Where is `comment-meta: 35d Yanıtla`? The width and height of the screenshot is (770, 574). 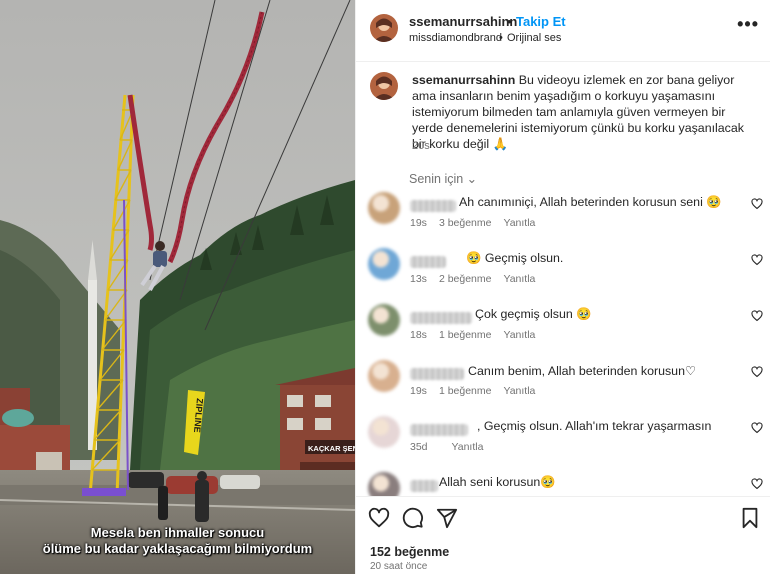
comment-meta: 35d Yanıtla is located at coordinates (452, 447).